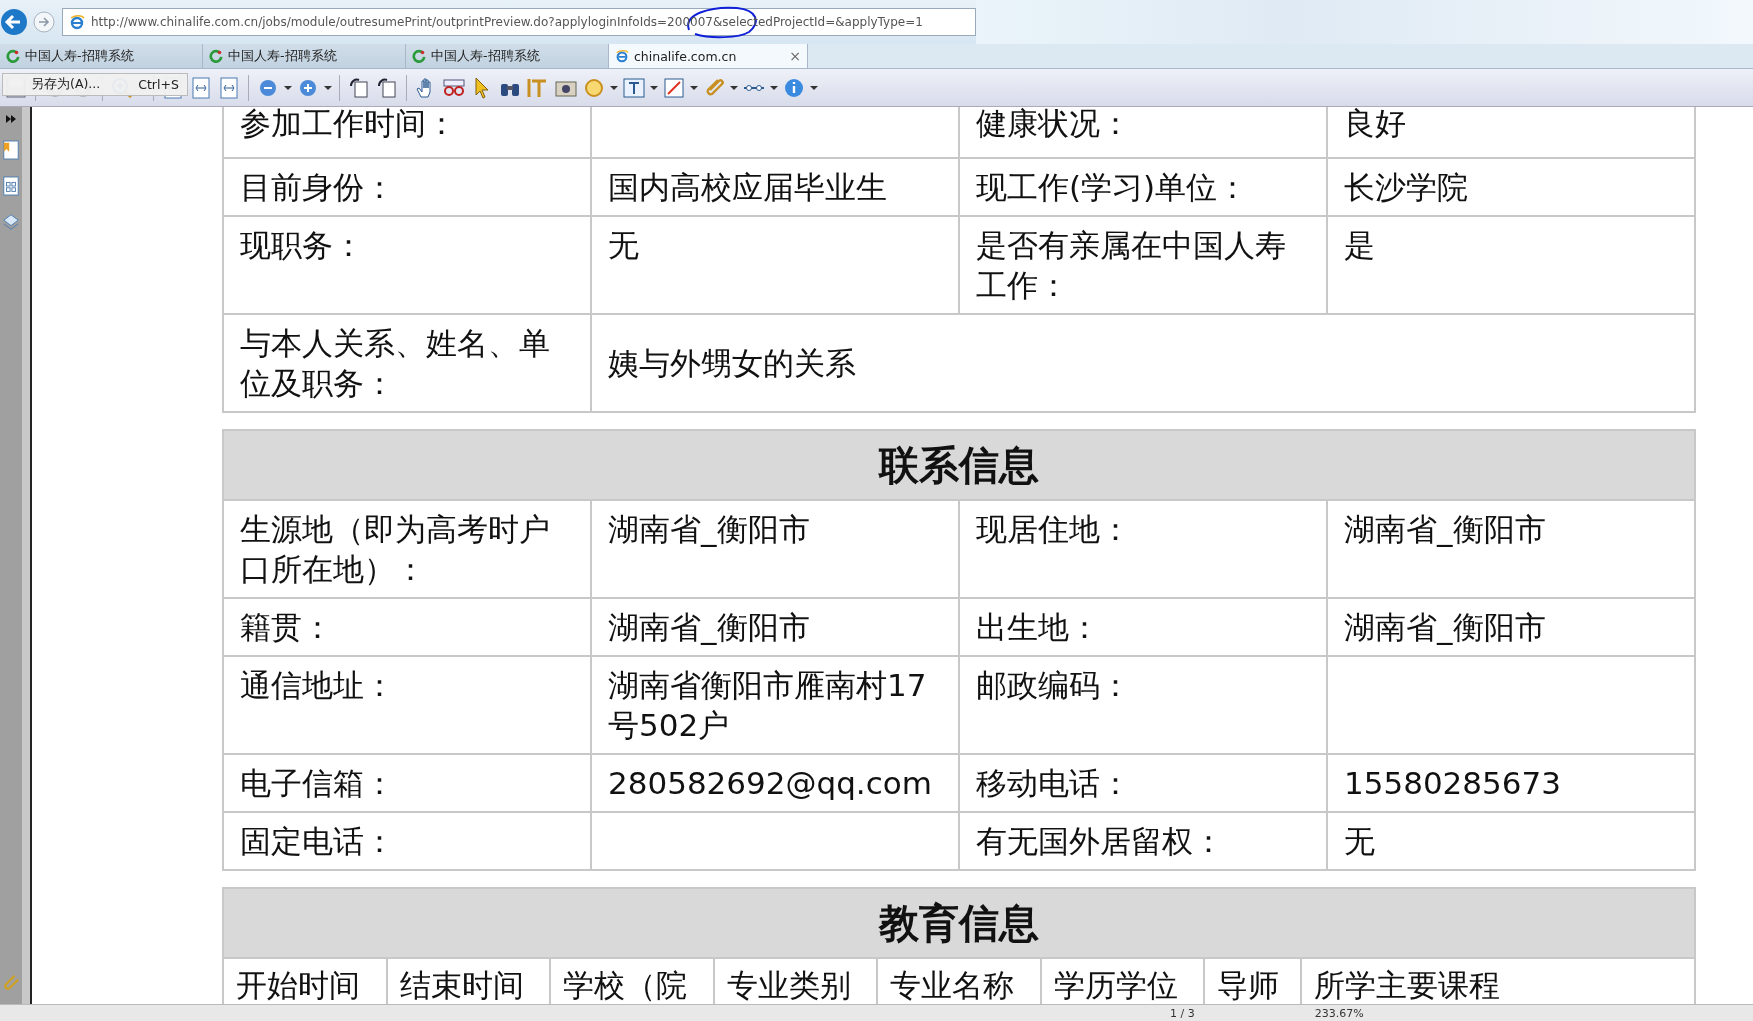  Describe the element at coordinates (158, 84) in the screenshot. I see `shortcut-text: Ctrl+S` at that location.